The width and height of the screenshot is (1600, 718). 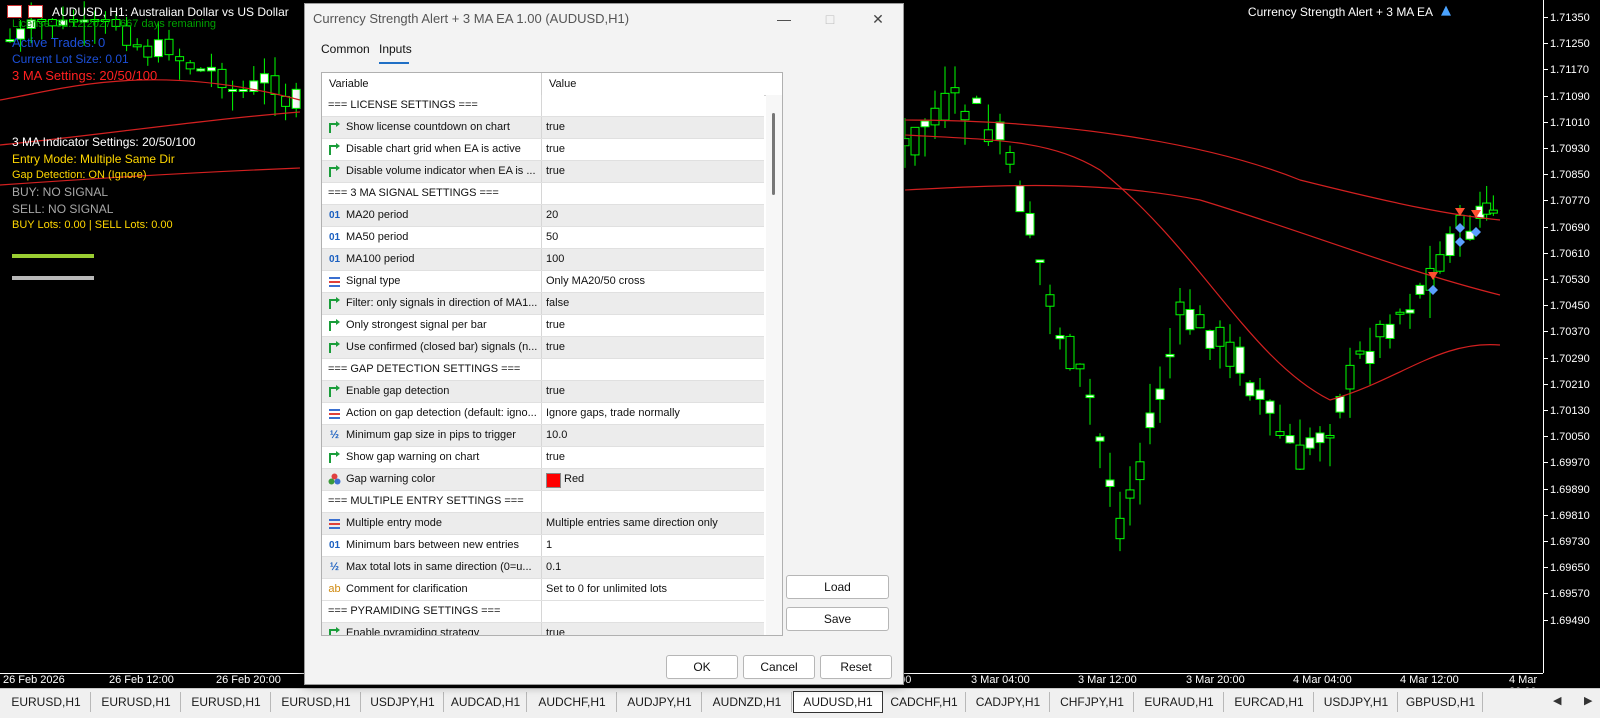 I want to click on reset-button: Reset, so click(x=856, y=667).